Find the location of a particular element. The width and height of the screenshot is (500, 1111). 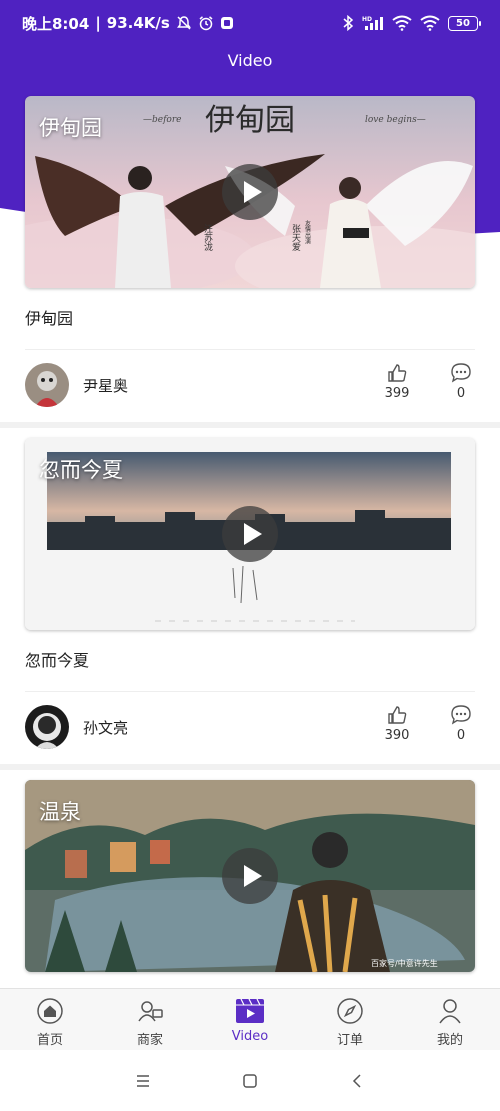

svg-text: 汪苏泷 is located at coordinates (207, 238).